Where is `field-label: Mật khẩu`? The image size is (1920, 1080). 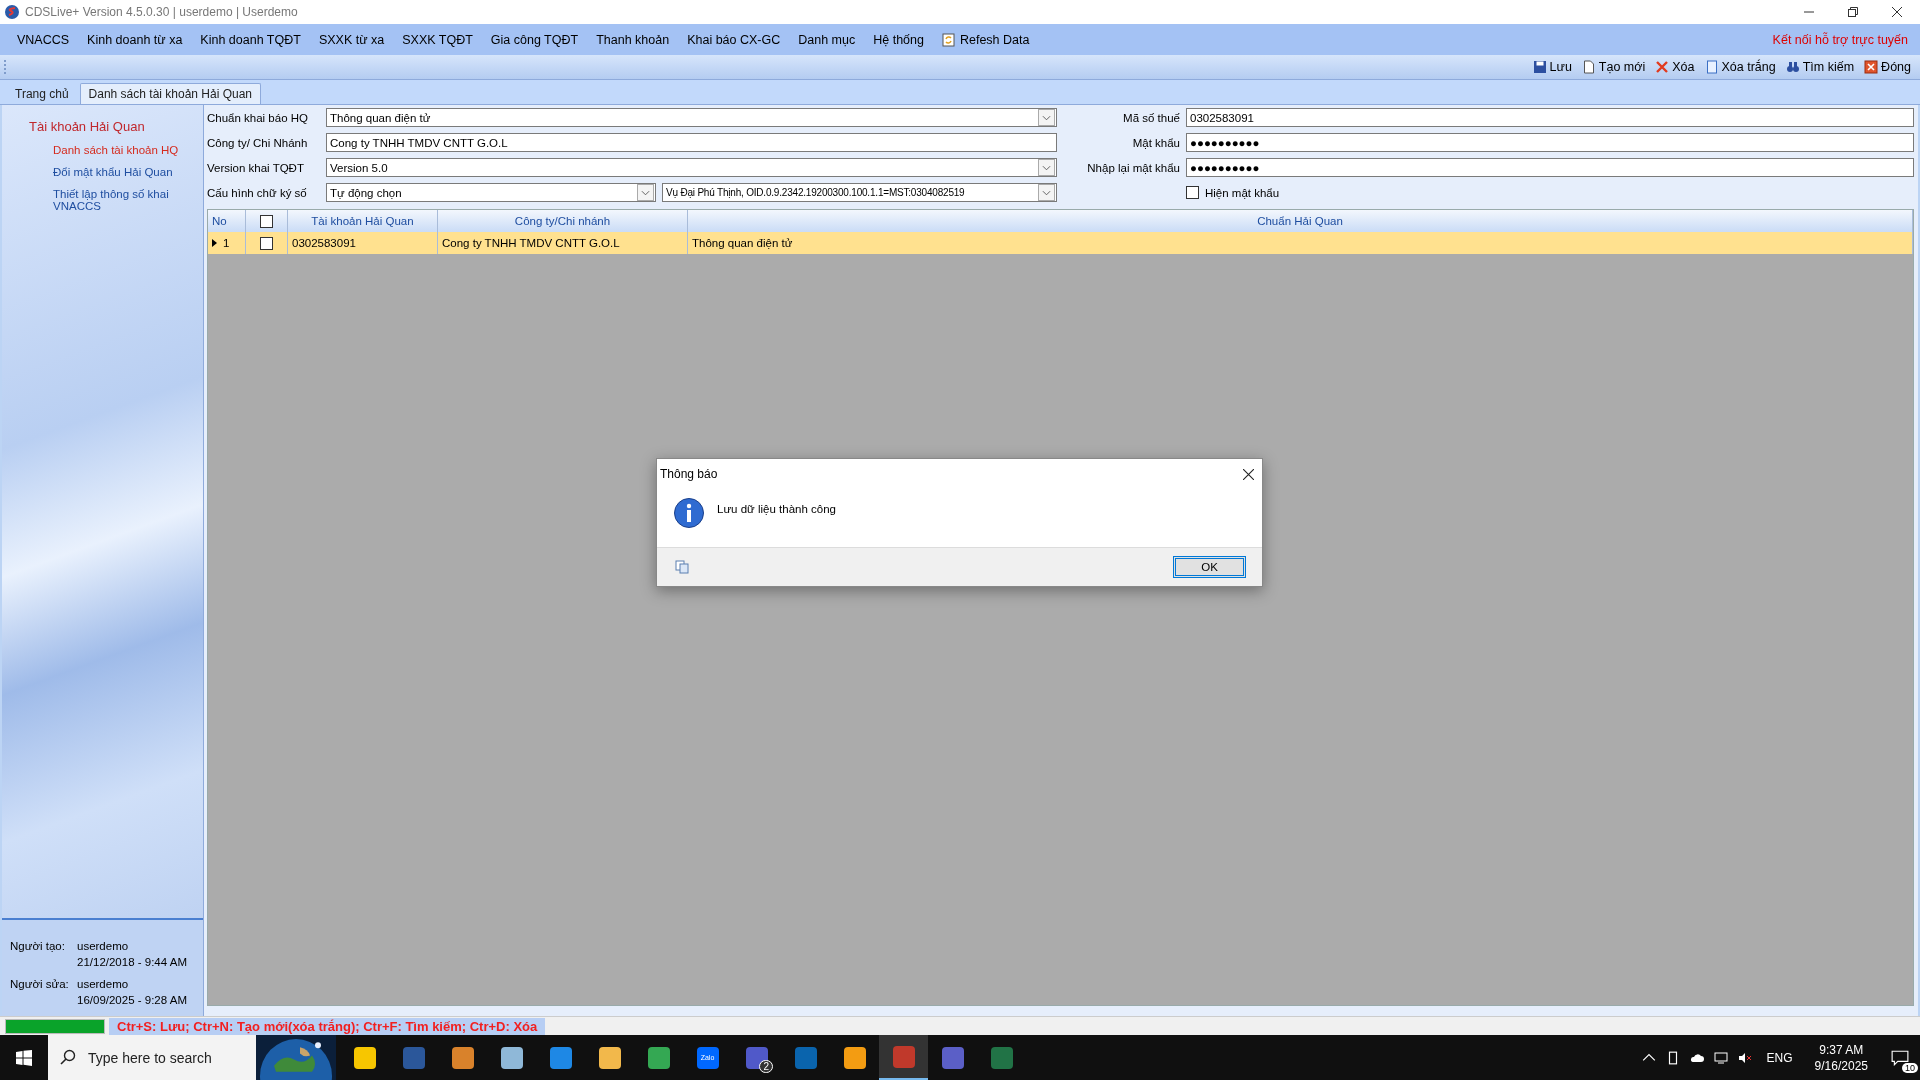 field-label: Mật khẩu is located at coordinates (1155, 142).